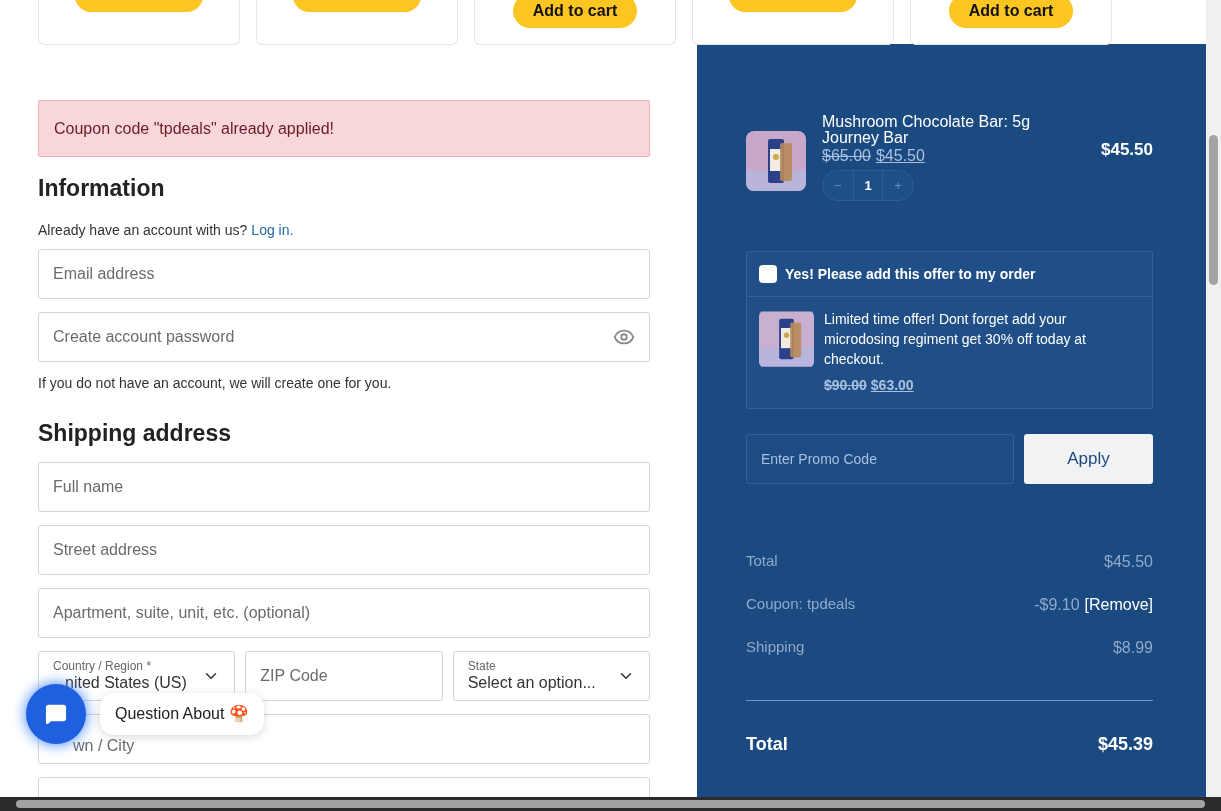 The height and width of the screenshot is (811, 1221). Describe the element at coordinates (294, 676) in the screenshot. I see `field-placeholder: ZIP Code` at that location.